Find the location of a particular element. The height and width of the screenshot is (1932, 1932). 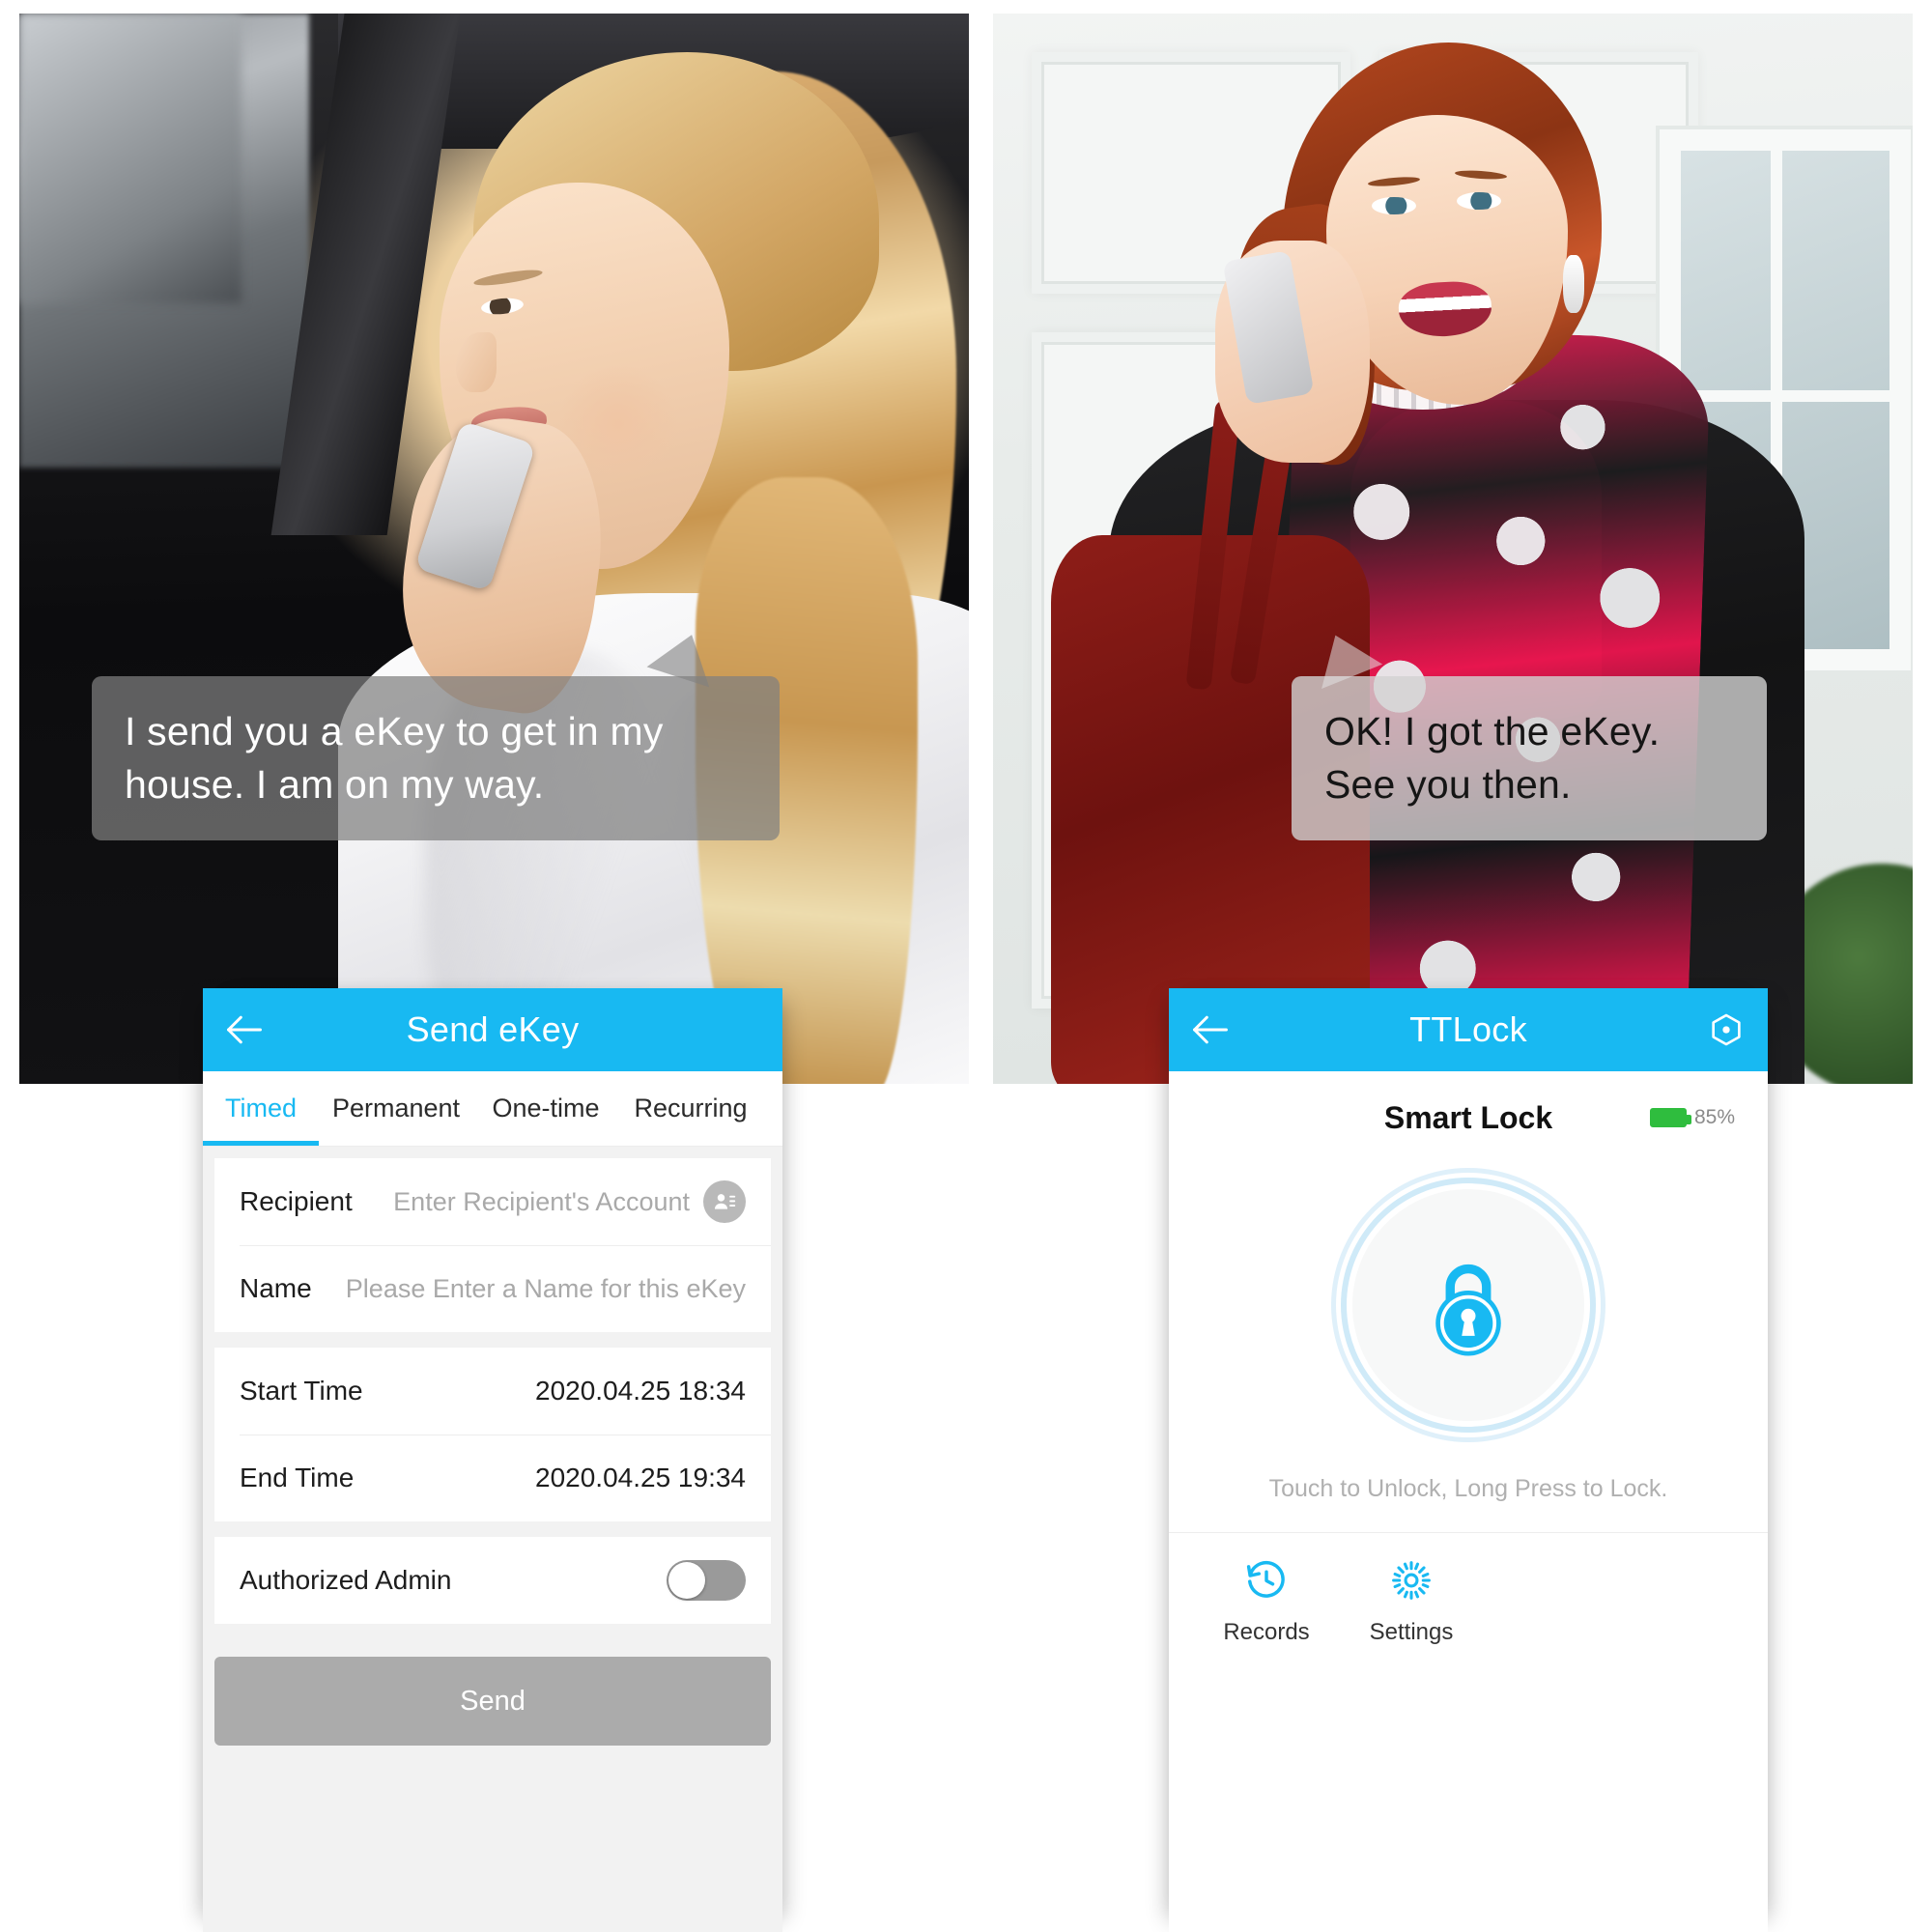

ekey-type-tabs: Timed Permanent One-time Recurring is located at coordinates (492, 1109).